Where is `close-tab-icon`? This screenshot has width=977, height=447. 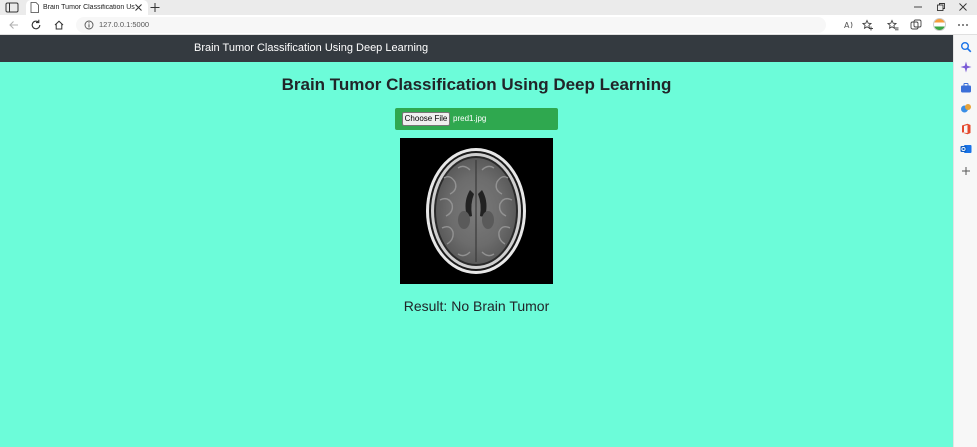
close-tab-icon is located at coordinates (138, 7).